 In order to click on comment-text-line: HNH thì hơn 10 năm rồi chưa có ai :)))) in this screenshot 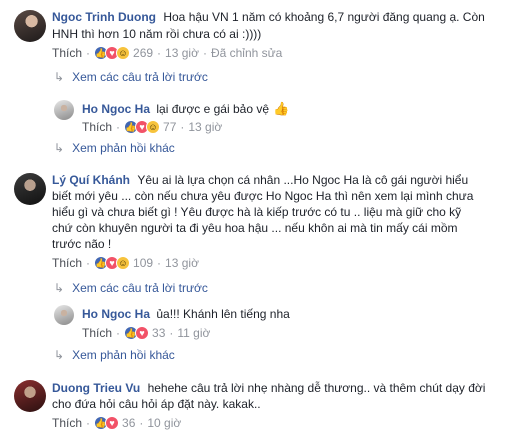, I will do `click(157, 34)`.